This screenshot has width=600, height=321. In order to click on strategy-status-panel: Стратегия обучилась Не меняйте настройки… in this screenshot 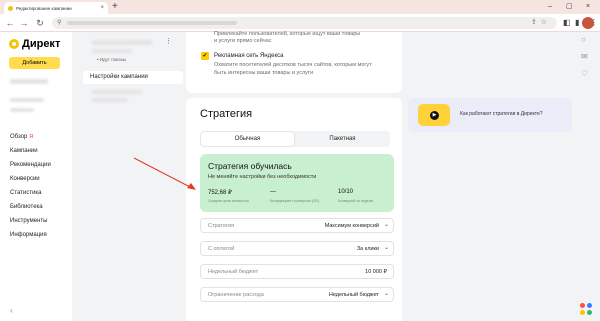, I will do `click(297, 183)`.